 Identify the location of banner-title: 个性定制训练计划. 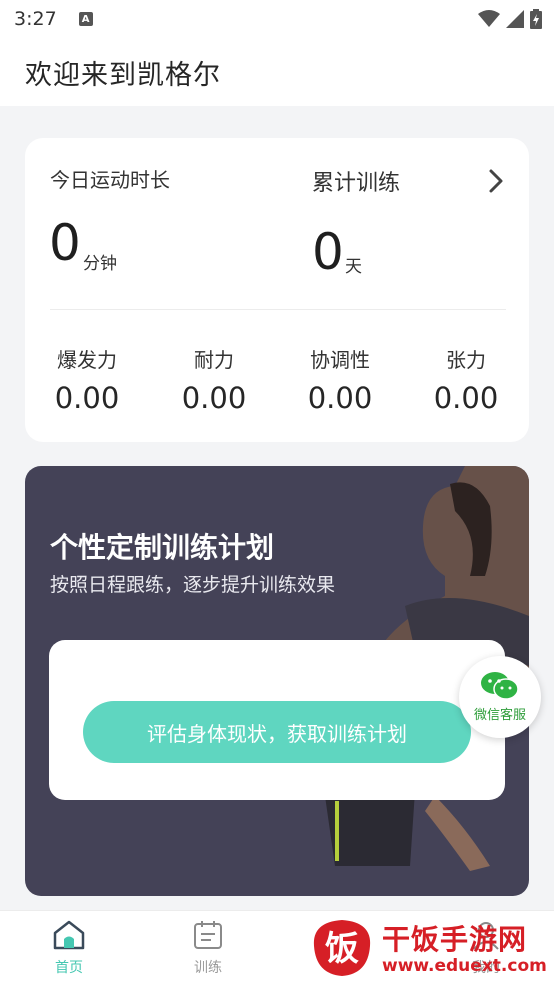
(162, 547).